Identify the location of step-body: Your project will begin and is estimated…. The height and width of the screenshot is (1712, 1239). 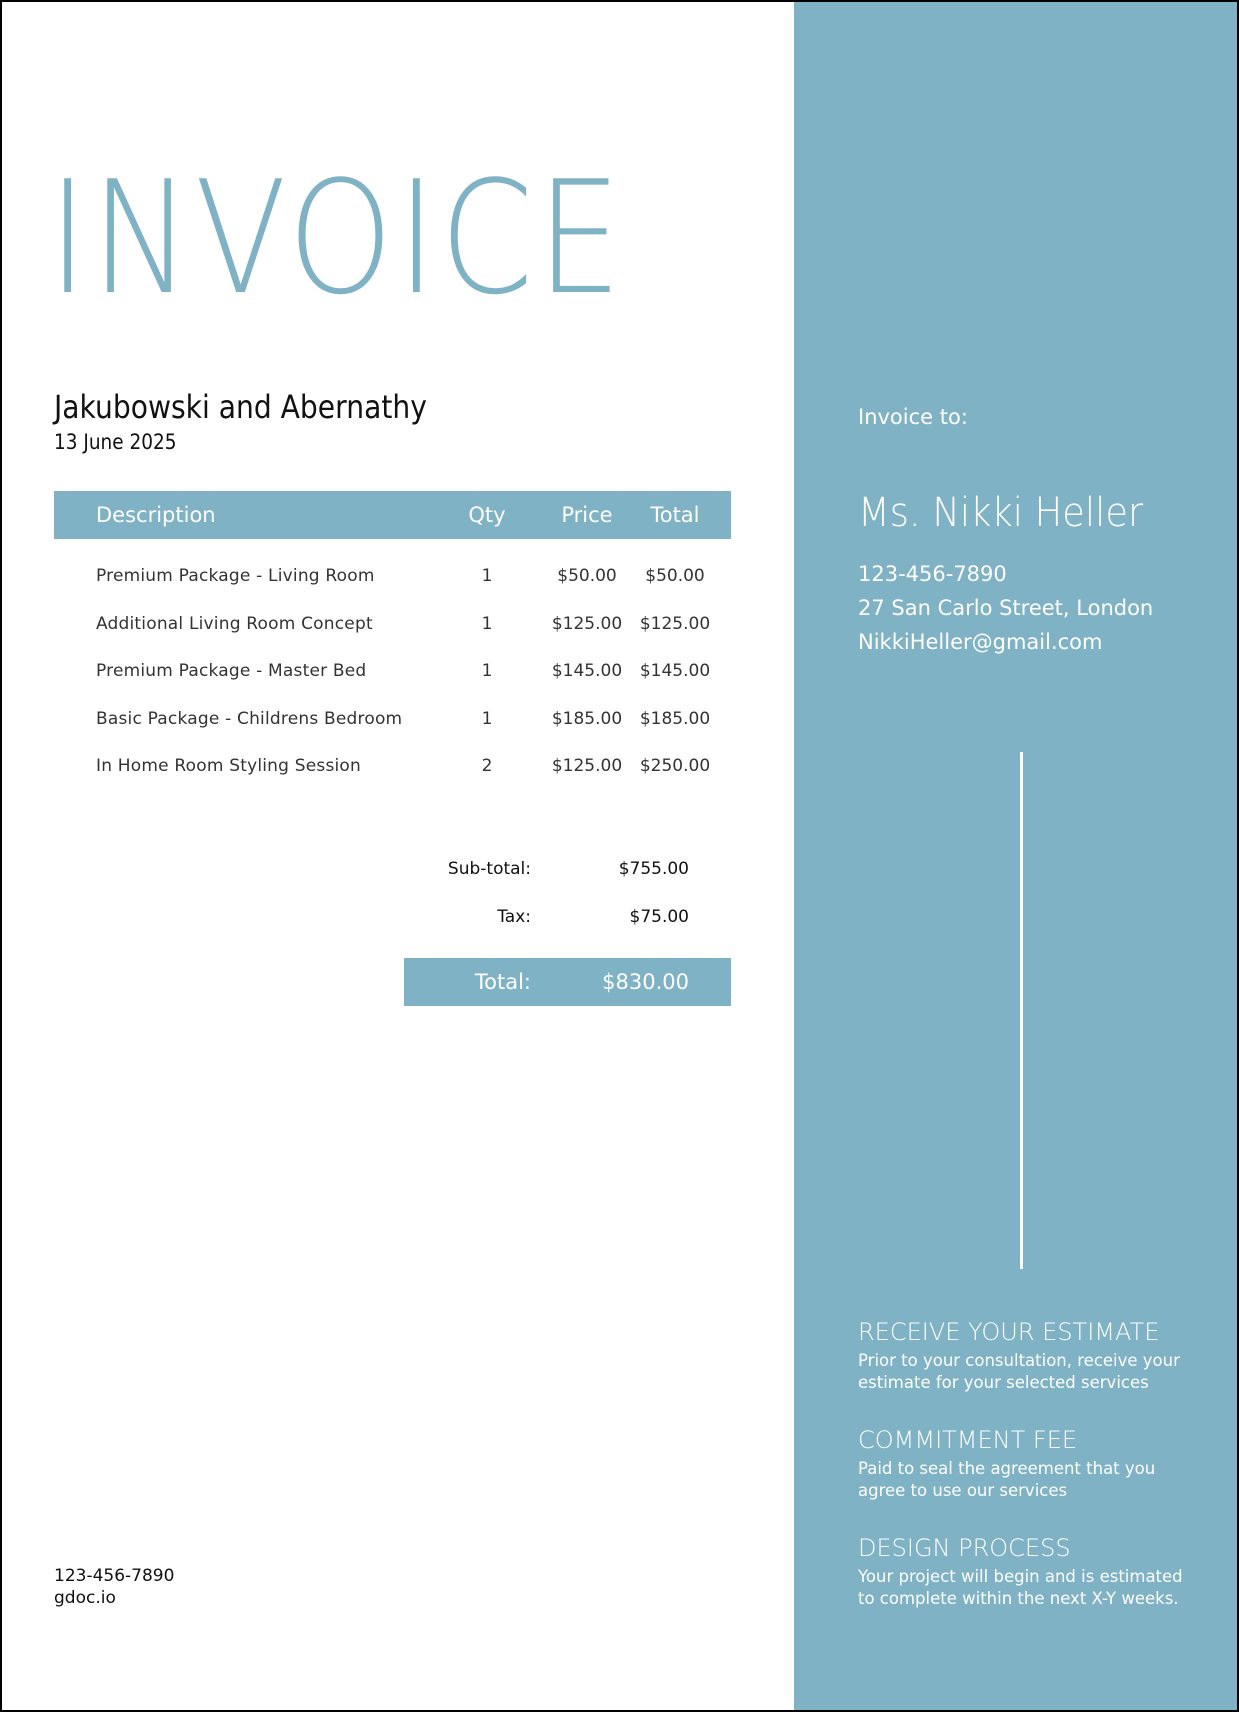
(1020, 1587).